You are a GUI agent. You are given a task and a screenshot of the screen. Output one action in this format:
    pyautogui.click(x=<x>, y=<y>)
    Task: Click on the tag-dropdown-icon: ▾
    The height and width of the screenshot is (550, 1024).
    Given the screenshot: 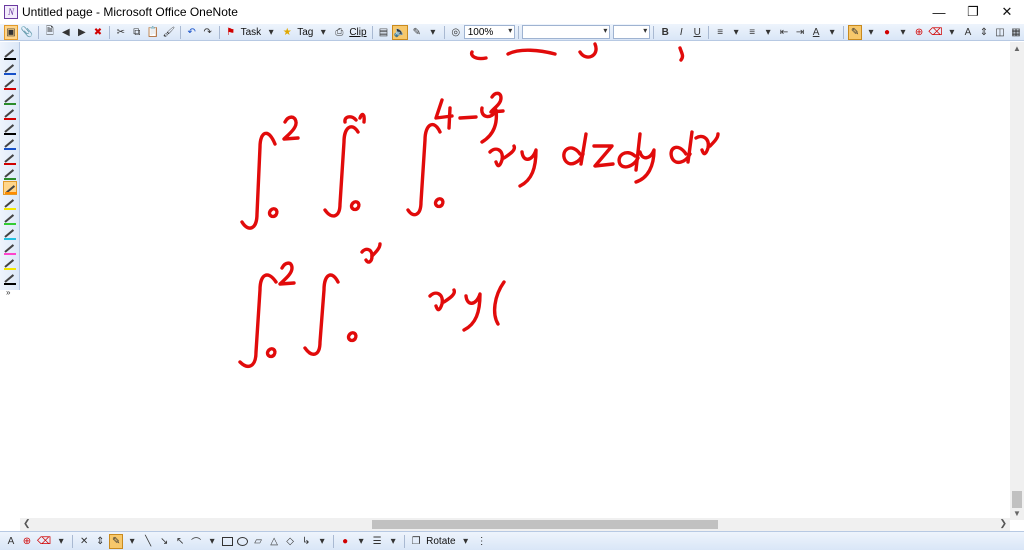 What is the action you would take?
    pyautogui.click(x=323, y=32)
    